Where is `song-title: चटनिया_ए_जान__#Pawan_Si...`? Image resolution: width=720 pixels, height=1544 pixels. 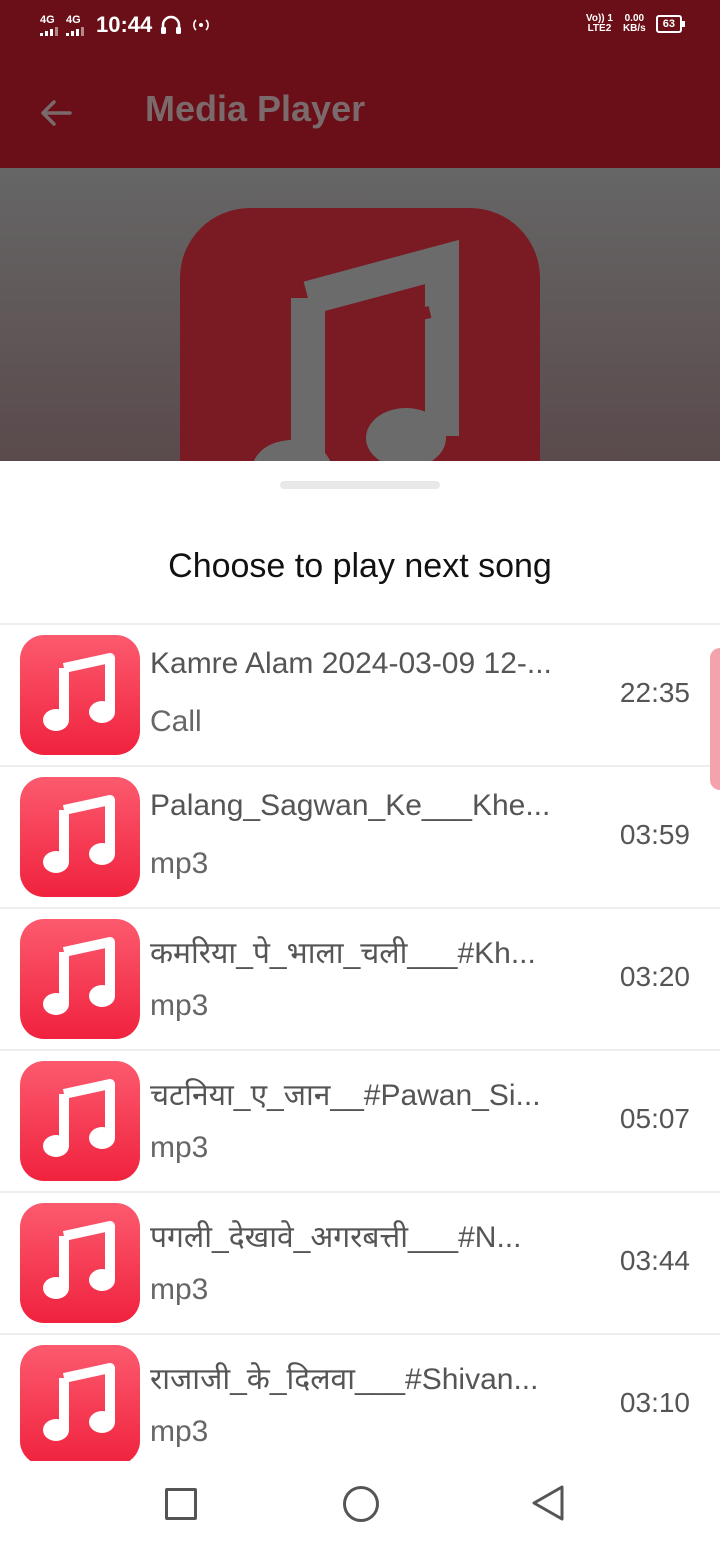 song-title: चटनिया_ए_जान__#Pawan_Si... is located at coordinates (345, 1095).